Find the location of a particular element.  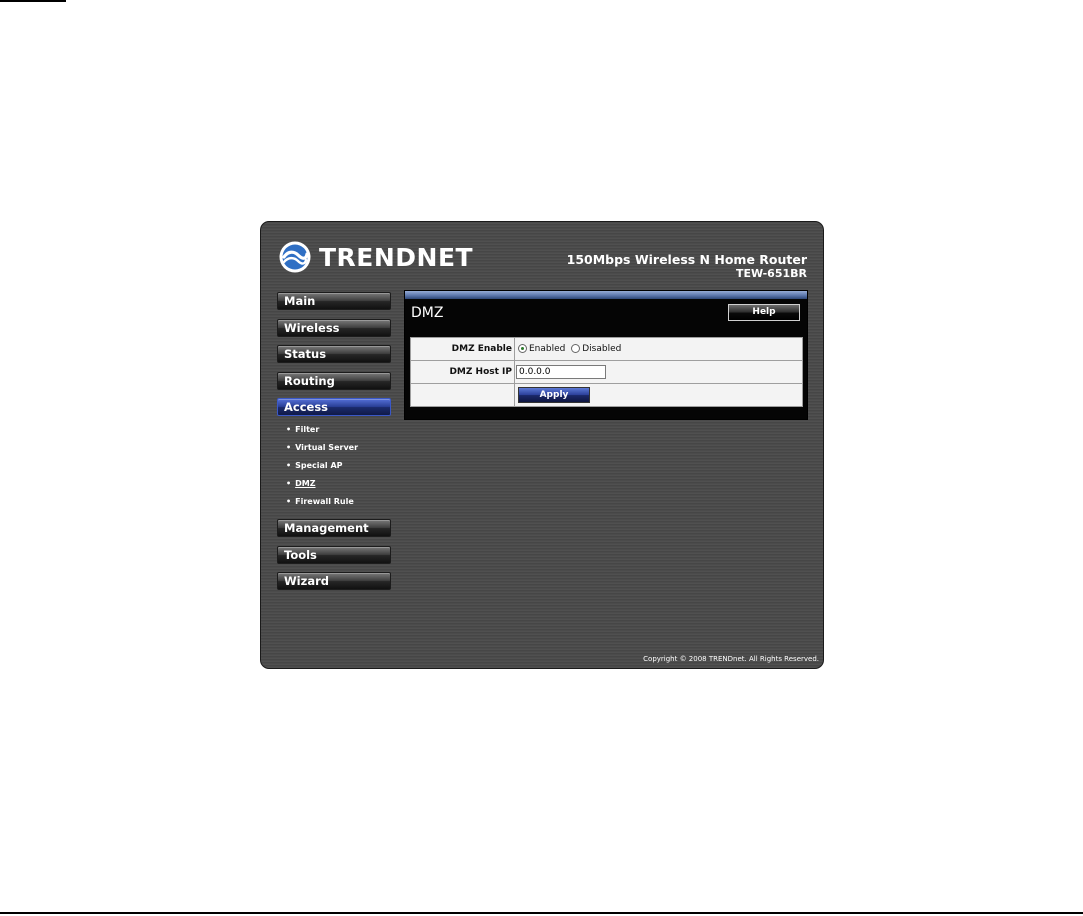

apply-row-spacer is located at coordinates (462, 395).